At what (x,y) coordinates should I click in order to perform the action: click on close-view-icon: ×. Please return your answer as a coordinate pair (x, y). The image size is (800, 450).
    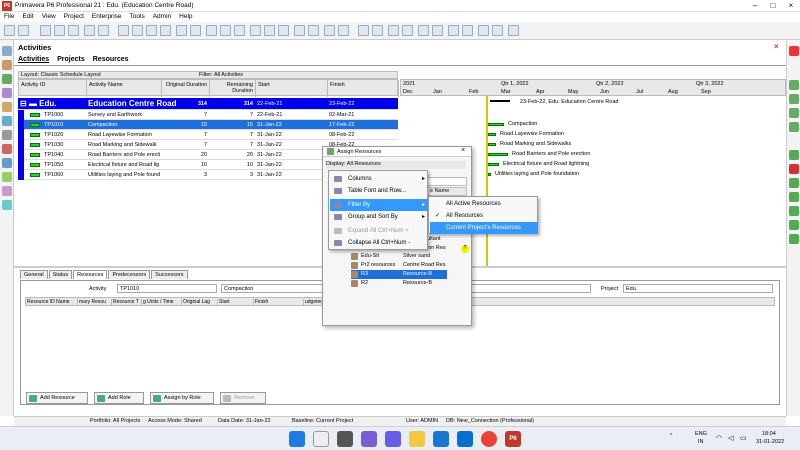
    Looking at the image, I should click on (776, 46).